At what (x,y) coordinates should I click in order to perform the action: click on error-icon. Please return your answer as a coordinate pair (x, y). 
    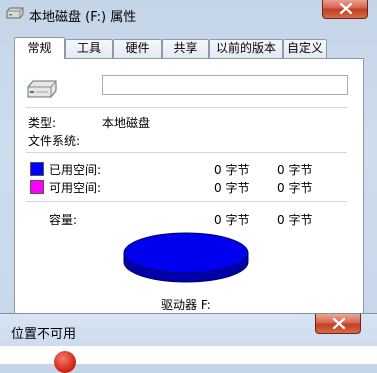
    Looking at the image, I should click on (65, 362).